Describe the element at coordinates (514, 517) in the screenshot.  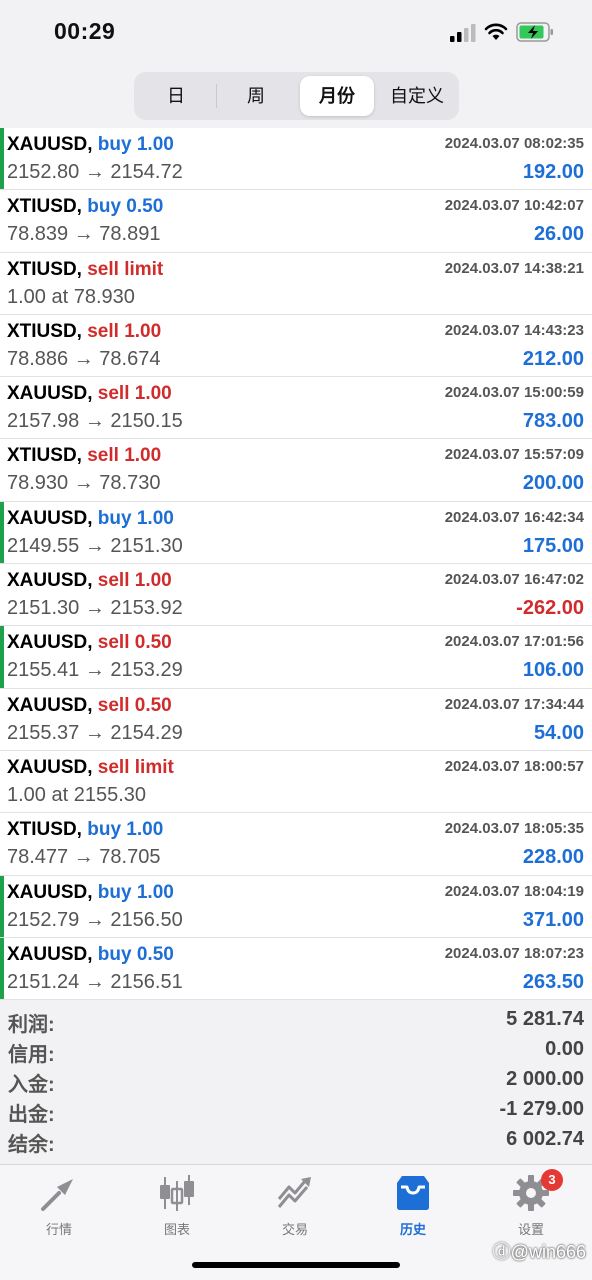
I see `trade-datetime: 2024.03.07 16:42:34` at that location.